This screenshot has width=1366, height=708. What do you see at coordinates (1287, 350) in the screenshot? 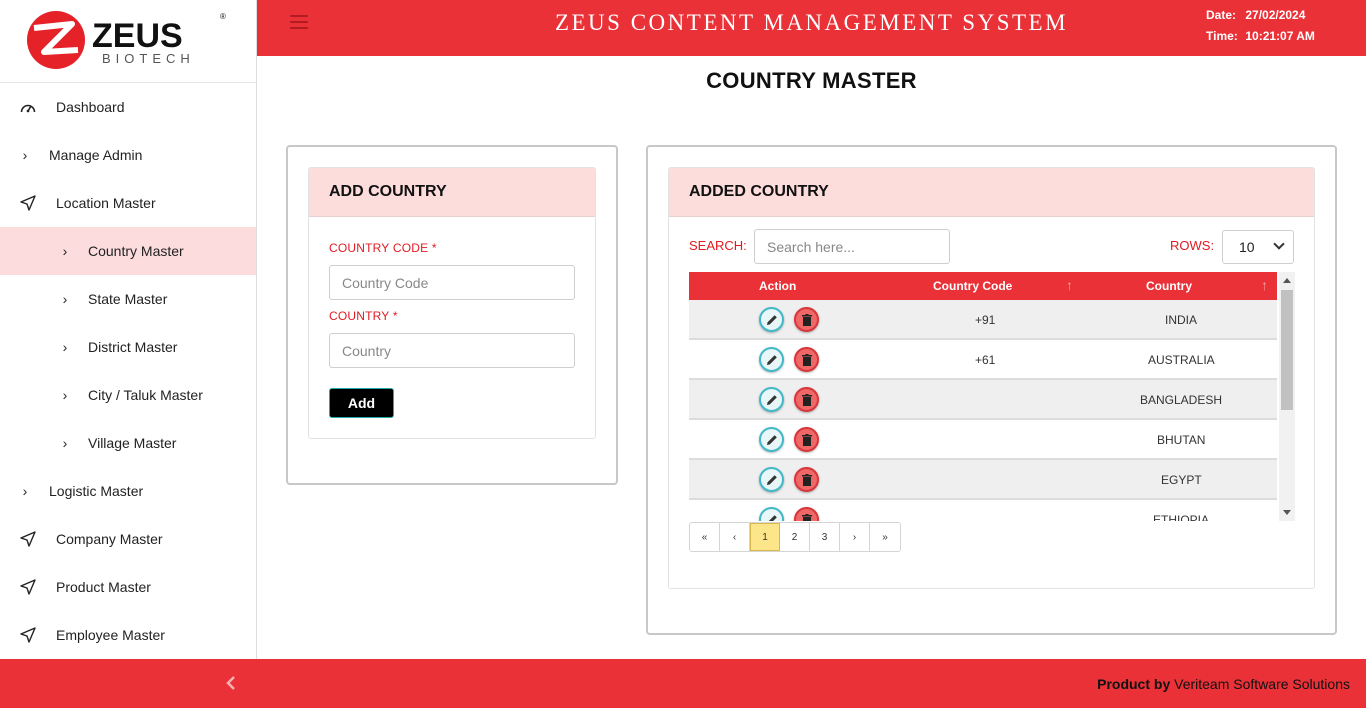
I see `scrollbar-thumb` at bounding box center [1287, 350].